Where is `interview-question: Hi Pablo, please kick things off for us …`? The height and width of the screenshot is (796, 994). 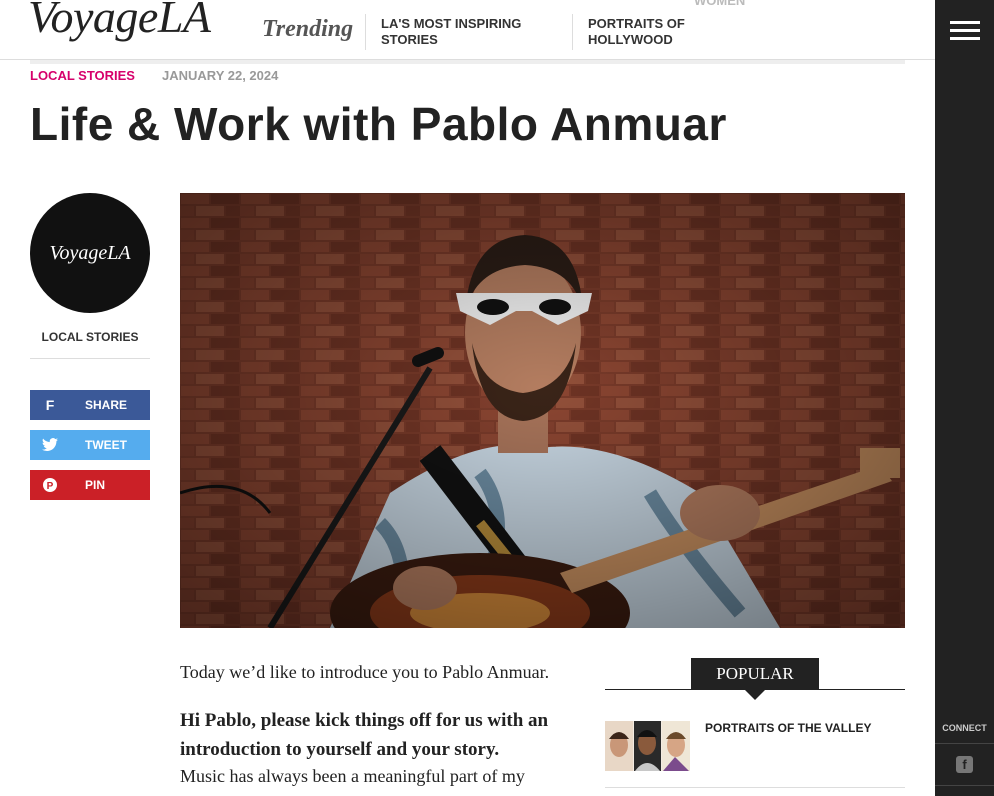 interview-question: Hi Pablo, please kick things off for us … is located at coordinates (364, 735).